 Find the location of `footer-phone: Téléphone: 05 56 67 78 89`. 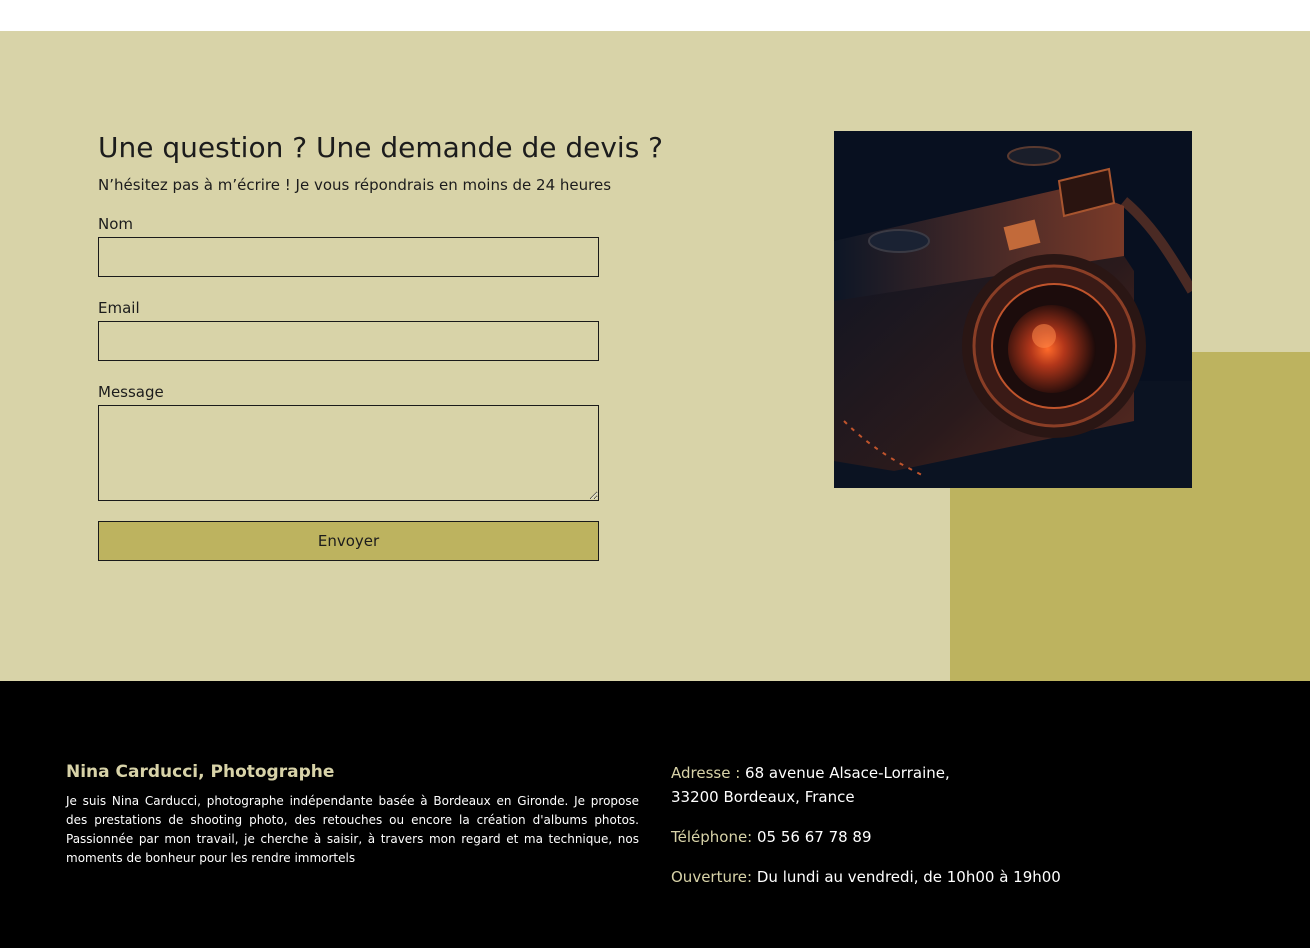

footer-phone: Téléphone: 05 56 67 78 89 is located at coordinates (771, 837).